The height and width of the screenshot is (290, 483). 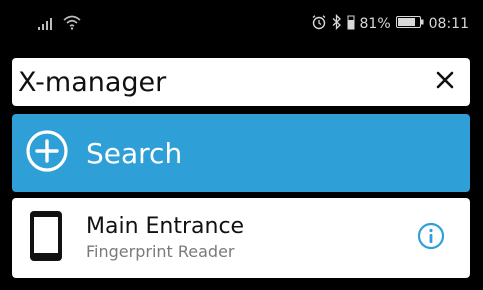 What do you see at coordinates (337, 23) in the screenshot?
I see `bluetooth-icon` at bounding box center [337, 23].